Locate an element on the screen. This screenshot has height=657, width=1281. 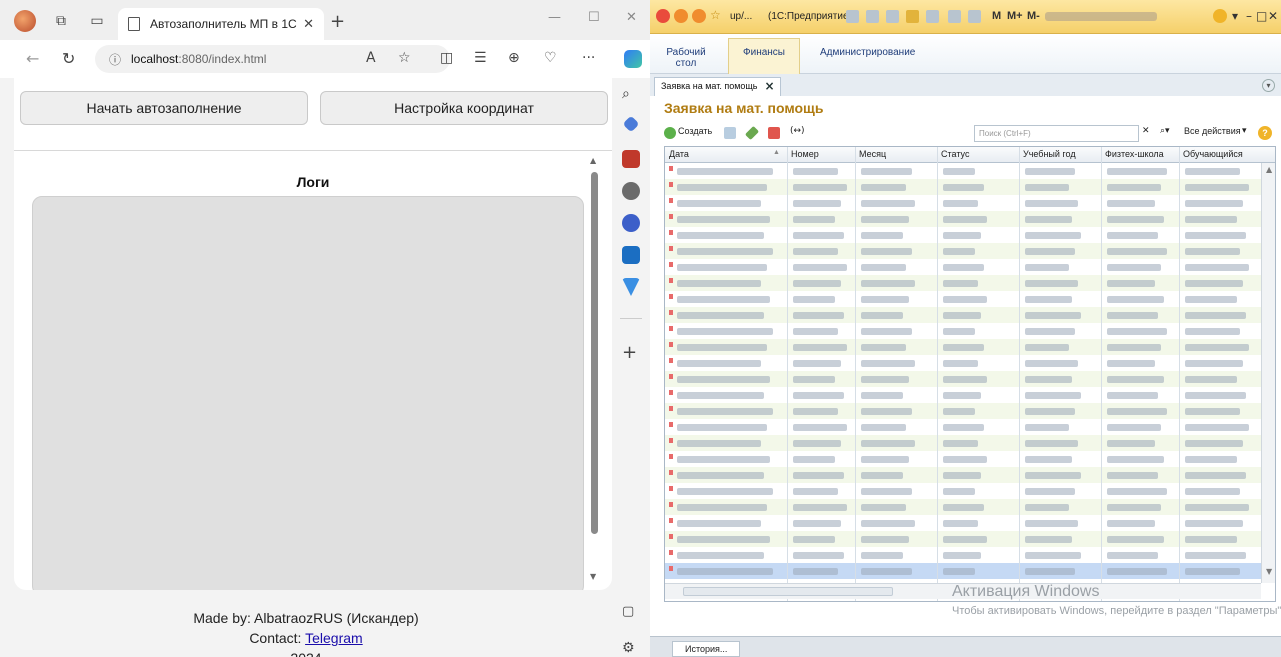
tab-aid-request: Заявка на мат. помощь × is located at coordinates (717, 86).